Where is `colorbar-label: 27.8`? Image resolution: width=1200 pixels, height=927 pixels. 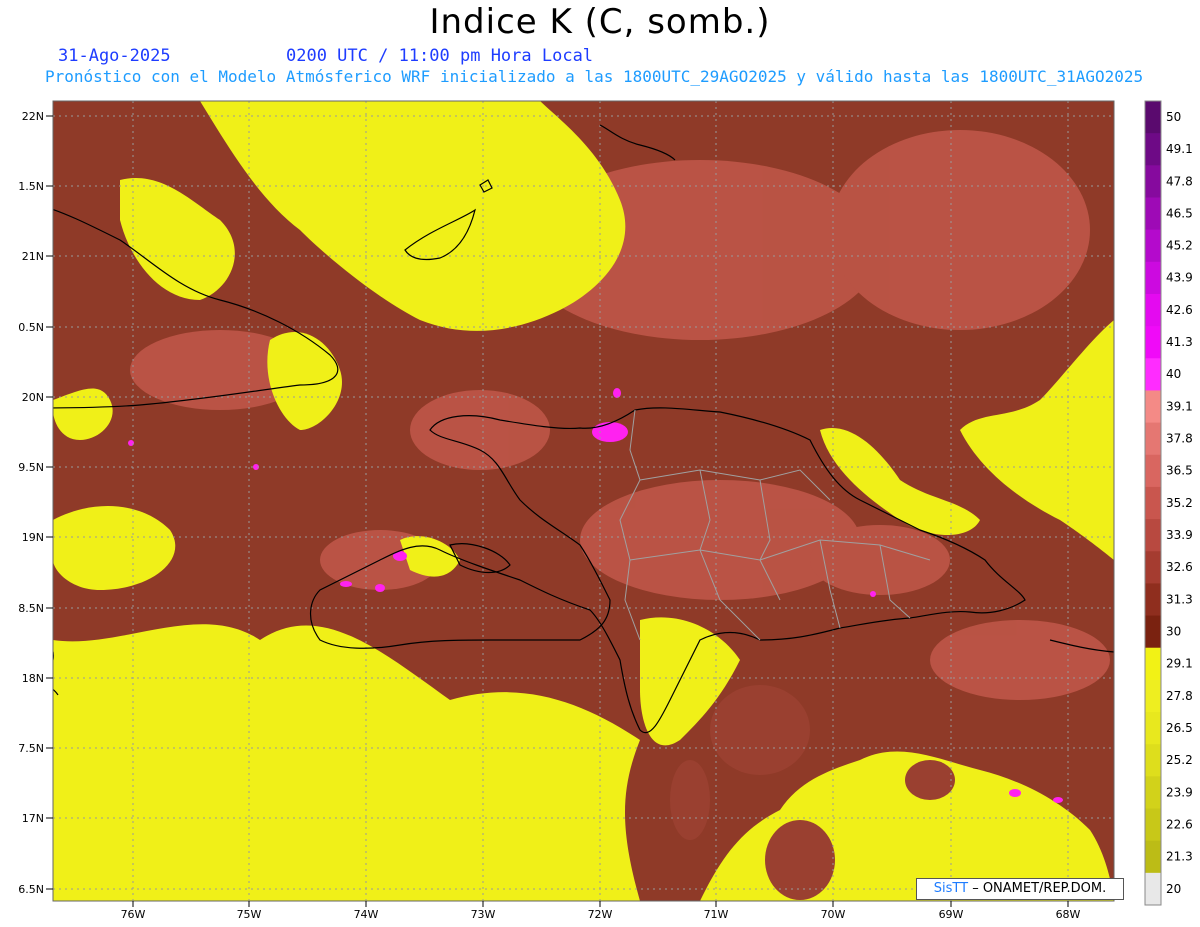
colorbar-label: 27.8 is located at coordinates (1179, 696).